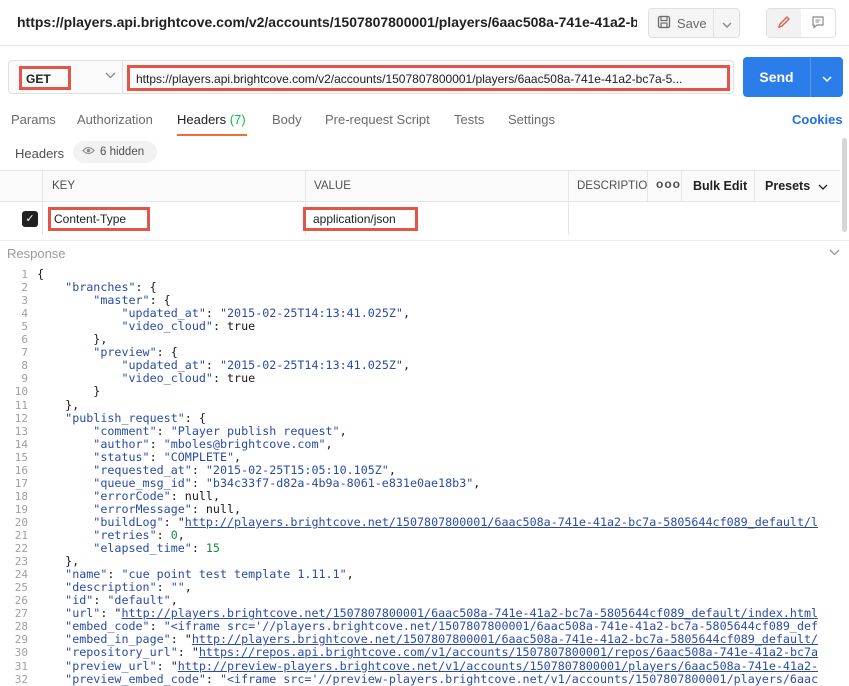  What do you see at coordinates (21, 470) in the screenshot?
I see `line-number: 16` at bounding box center [21, 470].